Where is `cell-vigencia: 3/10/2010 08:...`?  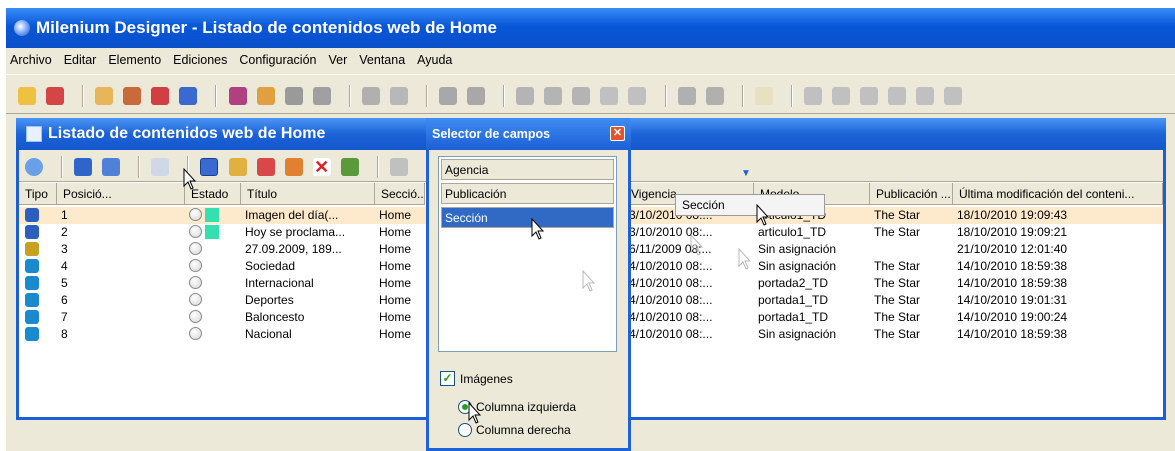
cell-vigencia: 3/10/2010 08:... is located at coordinates (671, 232).